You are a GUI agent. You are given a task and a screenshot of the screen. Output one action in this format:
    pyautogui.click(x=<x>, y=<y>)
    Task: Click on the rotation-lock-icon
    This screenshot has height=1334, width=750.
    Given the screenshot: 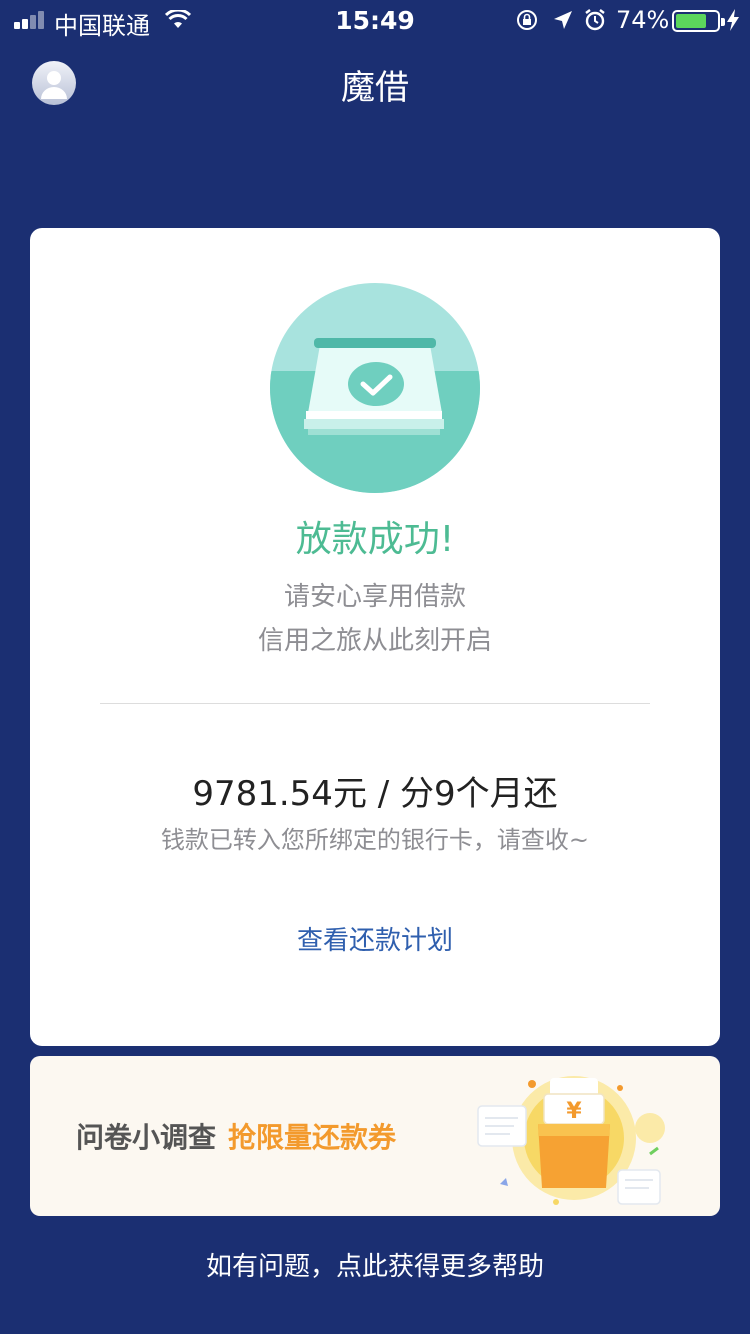 What is the action you would take?
    pyautogui.click(x=527, y=20)
    